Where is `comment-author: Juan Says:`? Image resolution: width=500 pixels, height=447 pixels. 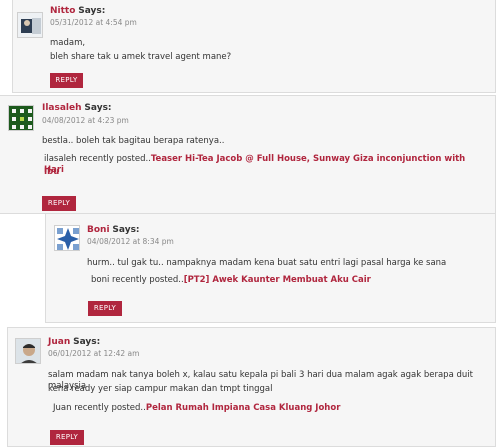 comment-author: Juan Says: is located at coordinates (74, 342).